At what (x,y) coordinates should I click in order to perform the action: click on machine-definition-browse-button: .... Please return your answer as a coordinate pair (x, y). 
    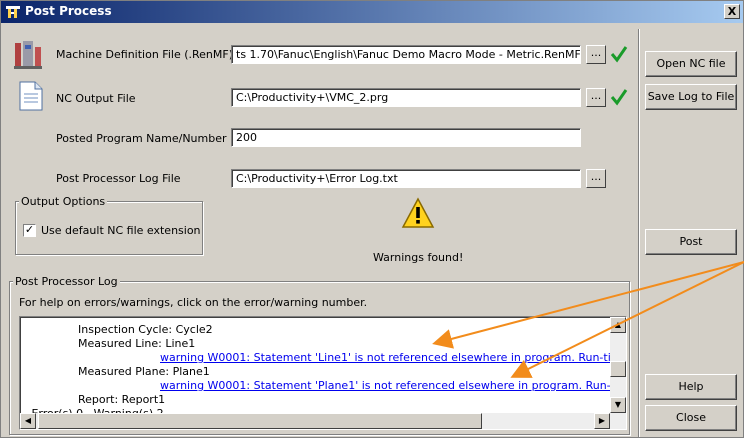
    Looking at the image, I should click on (596, 54).